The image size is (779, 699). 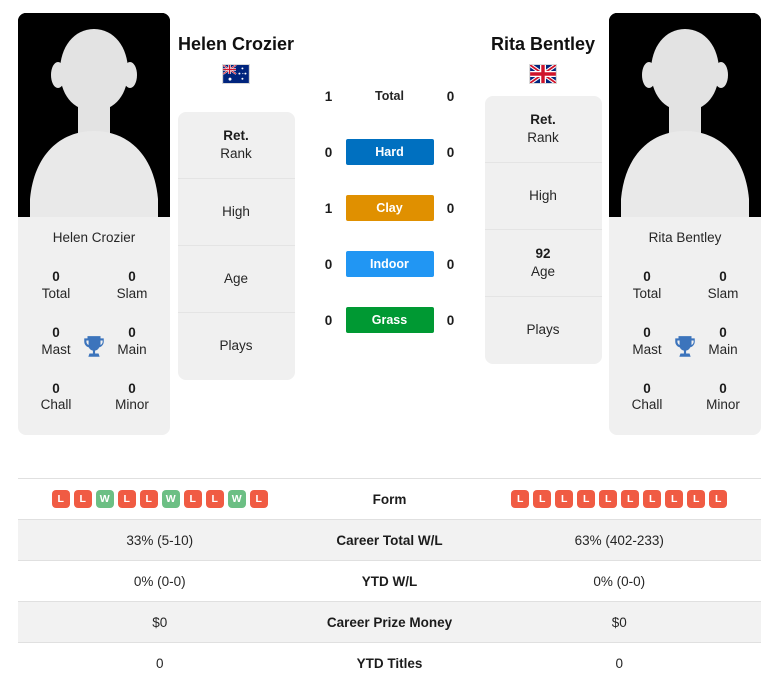 I want to click on table-row-career-prize-money: $0 Career Prize Money $0, so click(x=389, y=621).